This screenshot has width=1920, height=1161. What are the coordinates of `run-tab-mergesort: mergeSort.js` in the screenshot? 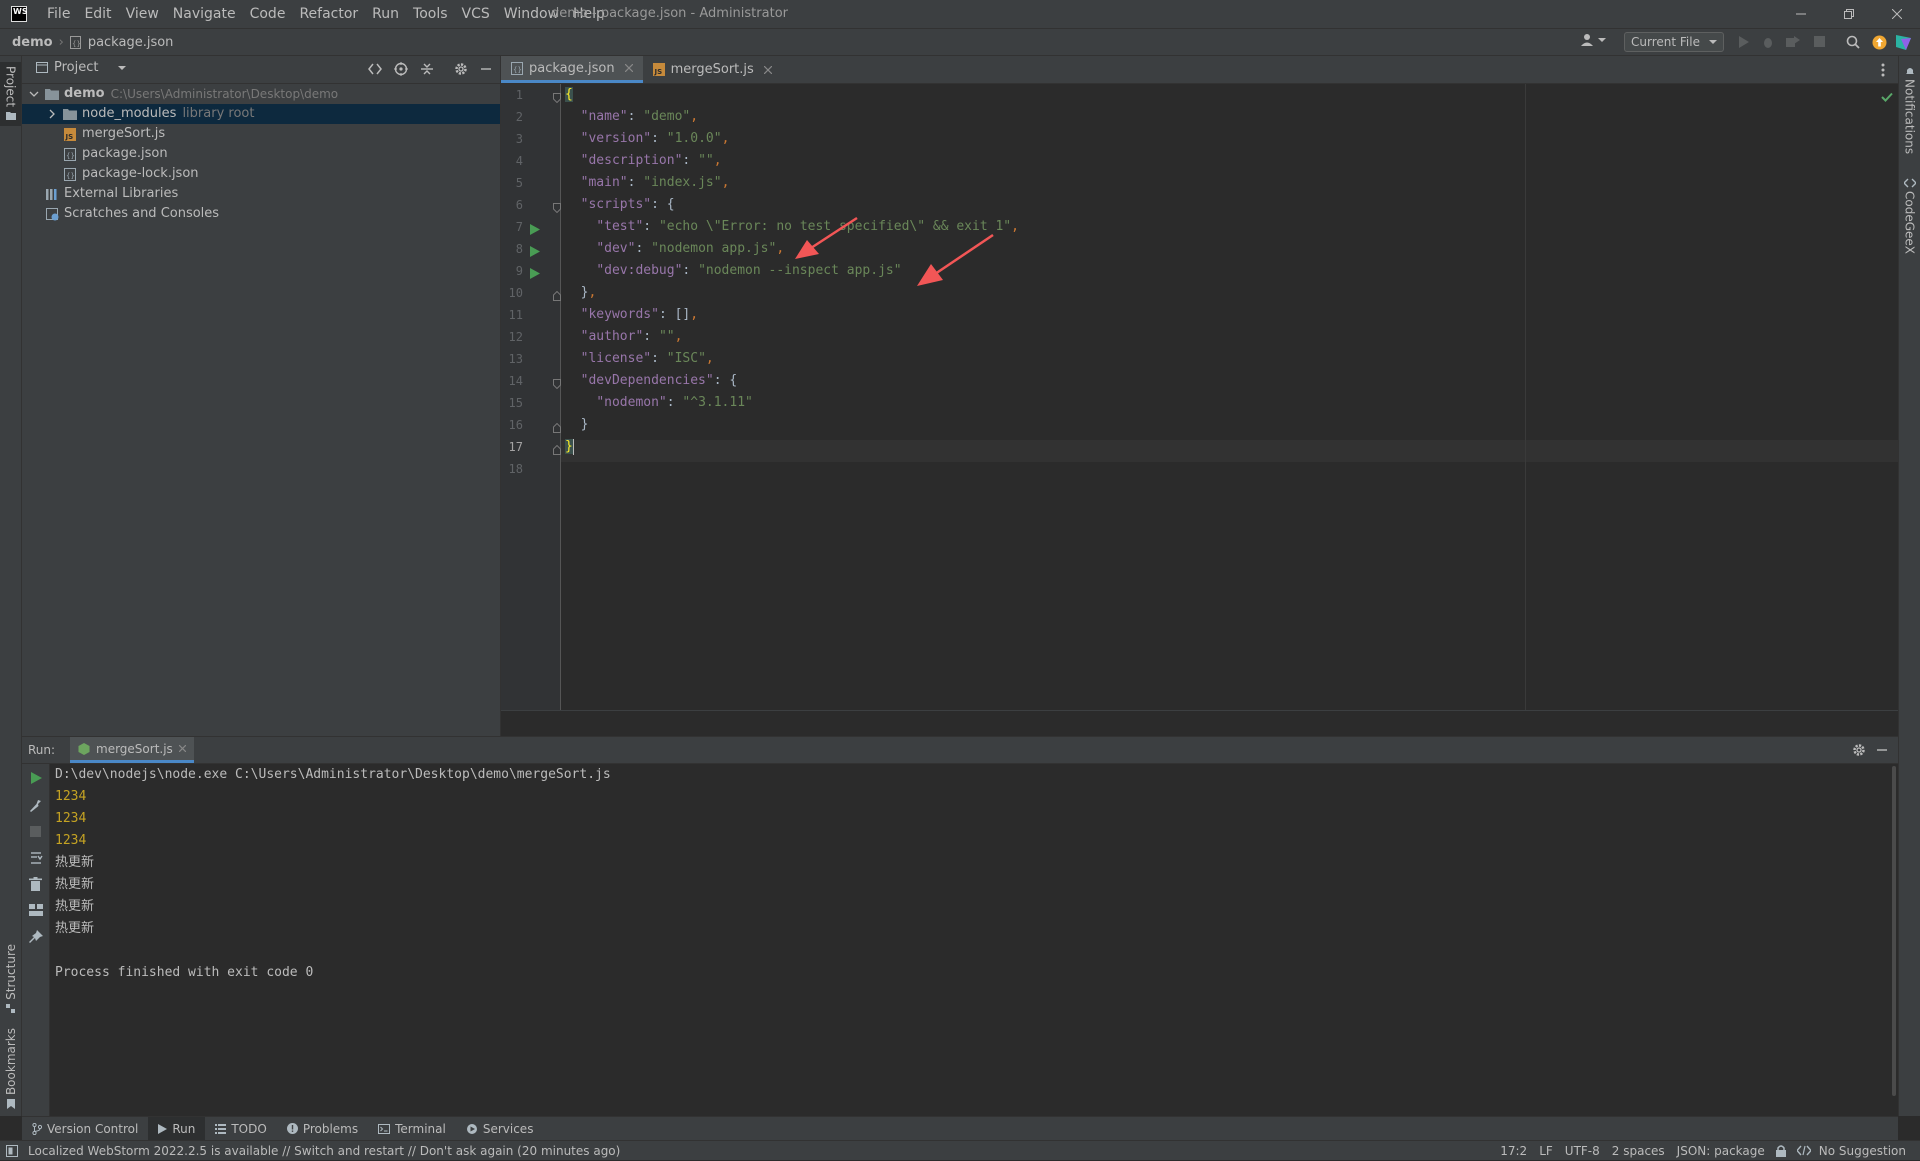 It's located at (132, 750).